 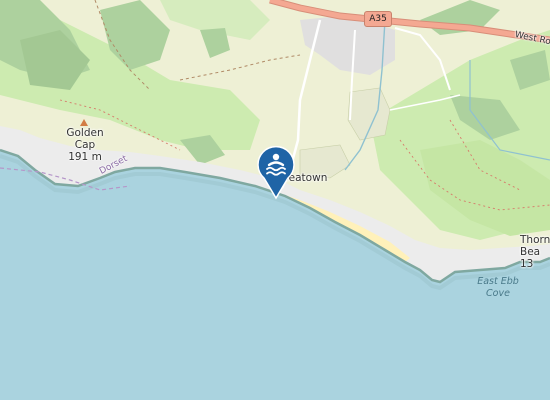 I want to click on thorncombe-beacon-label: Thorn Bea 13, so click(x=535, y=252).